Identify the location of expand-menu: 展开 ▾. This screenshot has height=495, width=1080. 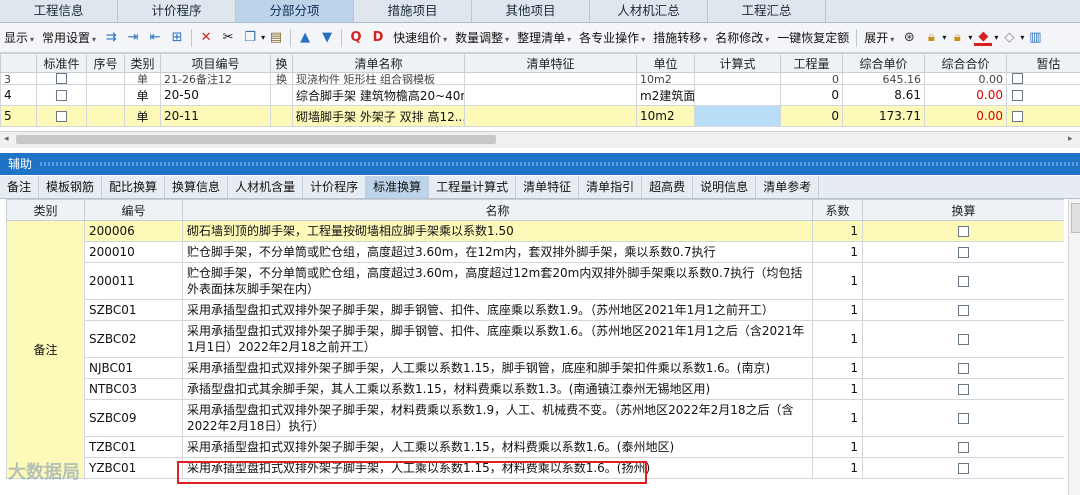
(879, 37).